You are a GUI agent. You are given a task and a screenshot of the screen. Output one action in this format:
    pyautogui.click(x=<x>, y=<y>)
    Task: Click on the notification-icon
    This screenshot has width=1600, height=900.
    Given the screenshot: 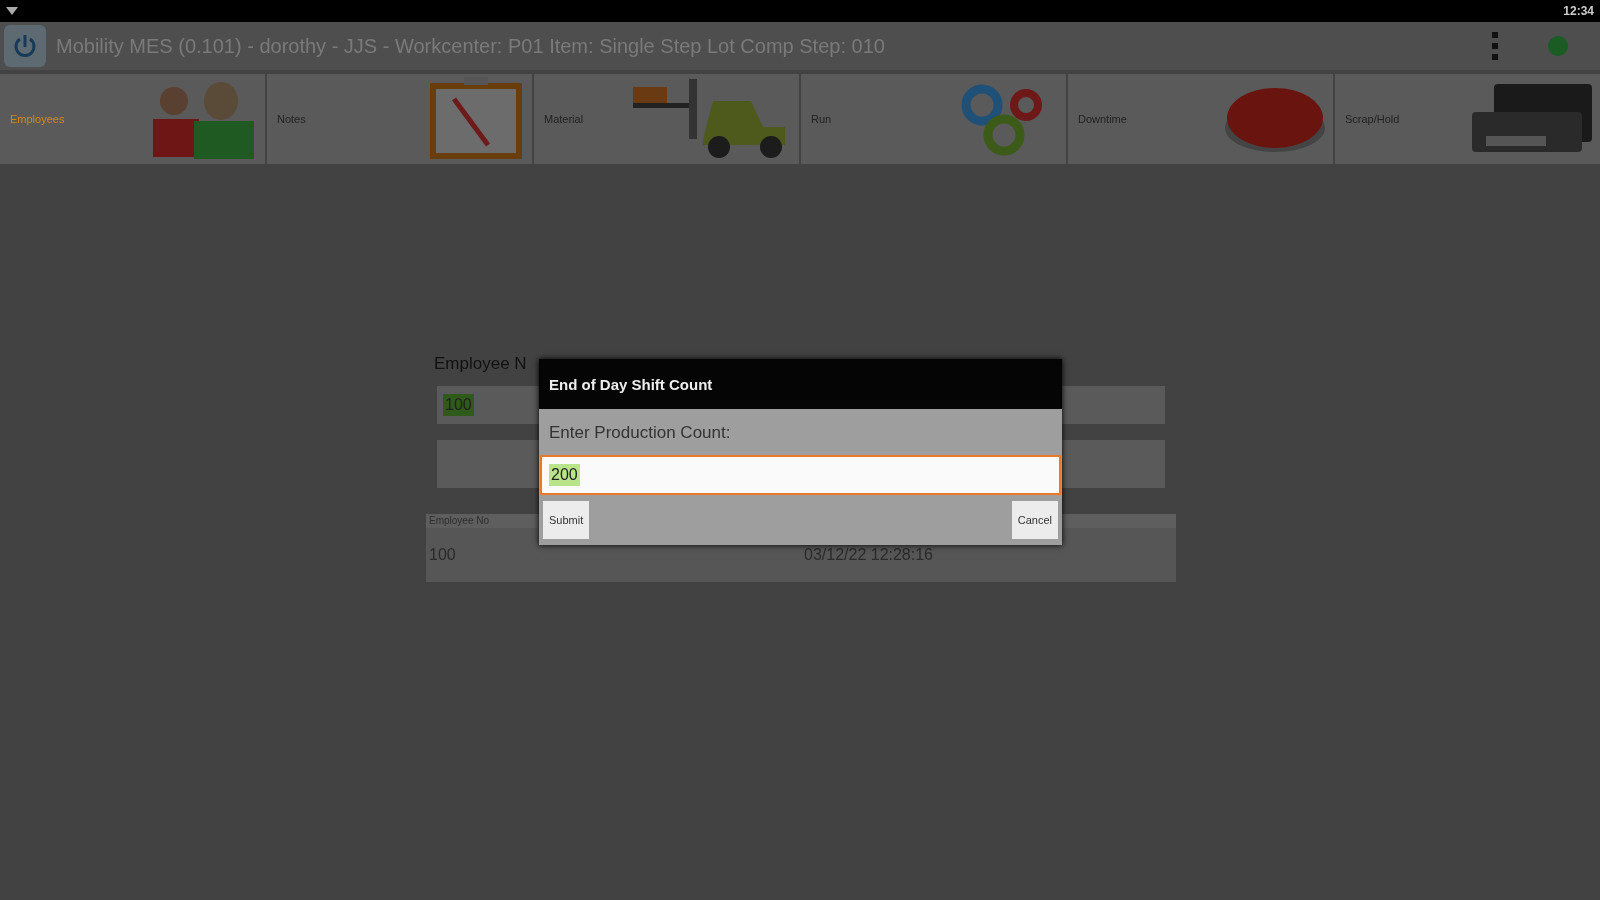 What is the action you would take?
    pyautogui.click(x=12, y=11)
    